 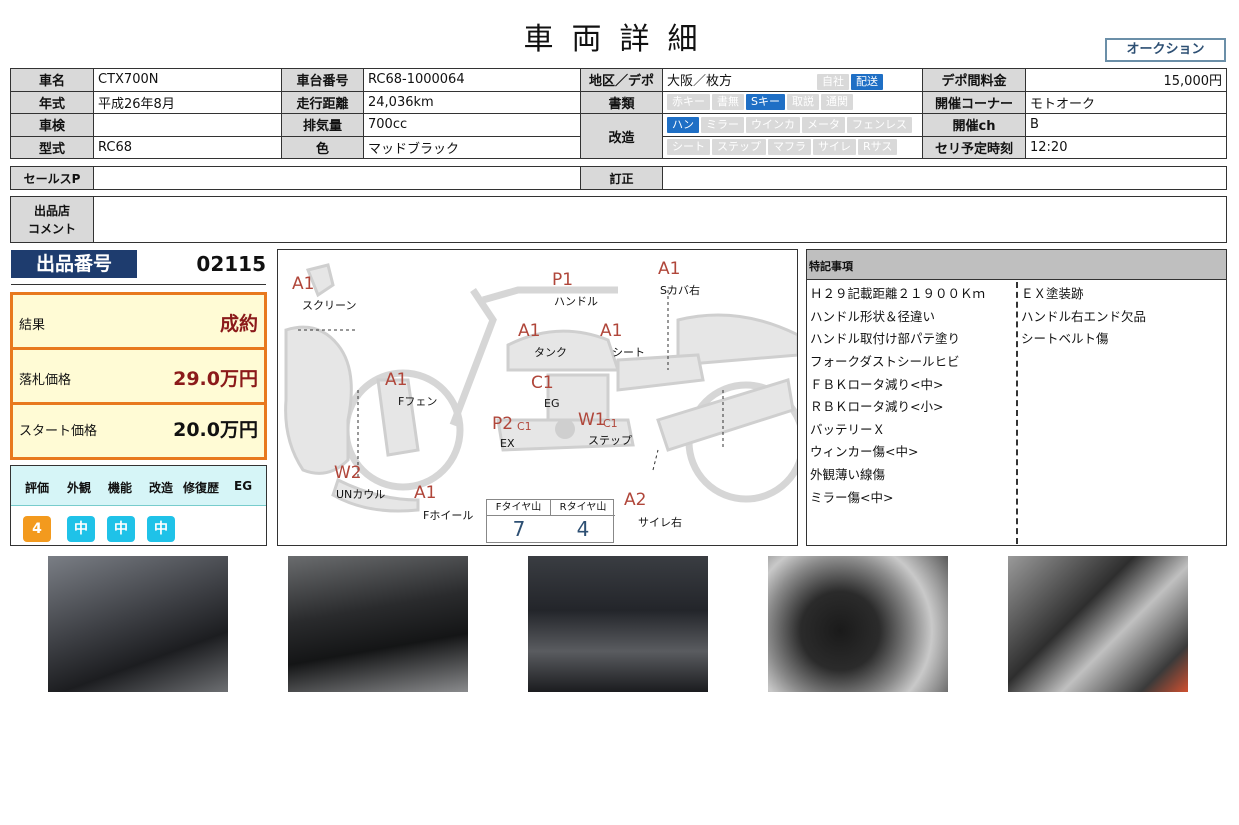 I want to click on note-item: ＲＢＫロータ減り<小>, so click(x=877, y=406).